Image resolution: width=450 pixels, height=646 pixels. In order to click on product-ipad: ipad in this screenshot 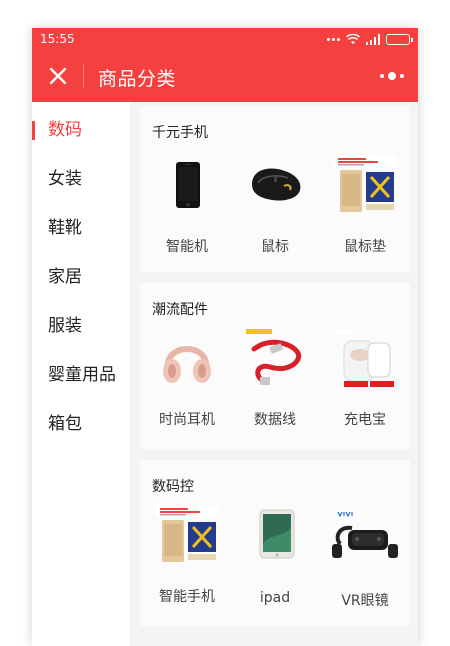, I will do `click(275, 556)`.